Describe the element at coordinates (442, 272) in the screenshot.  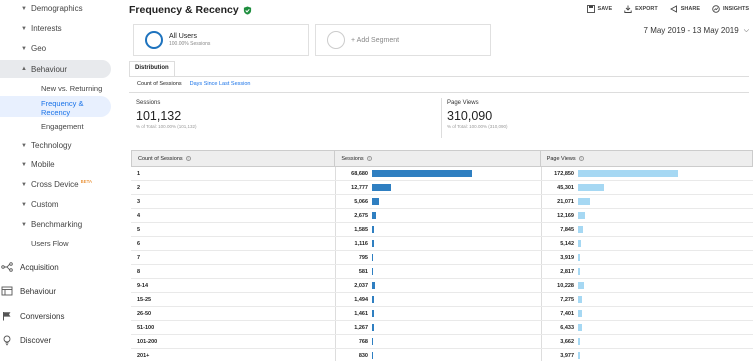
I see `table-row: 8 581 2,817` at that location.